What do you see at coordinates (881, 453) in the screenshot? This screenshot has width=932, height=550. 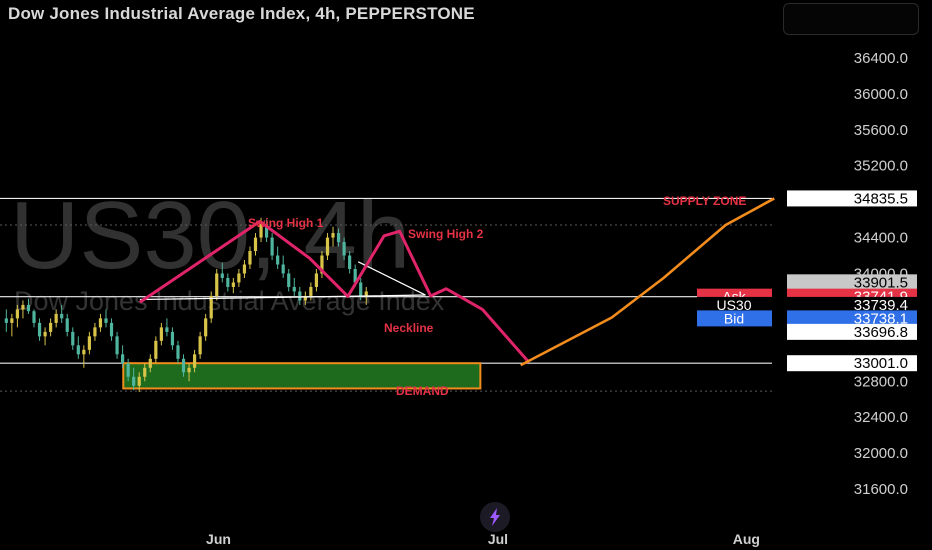 I see `y-tick-label: 32000.0` at bounding box center [881, 453].